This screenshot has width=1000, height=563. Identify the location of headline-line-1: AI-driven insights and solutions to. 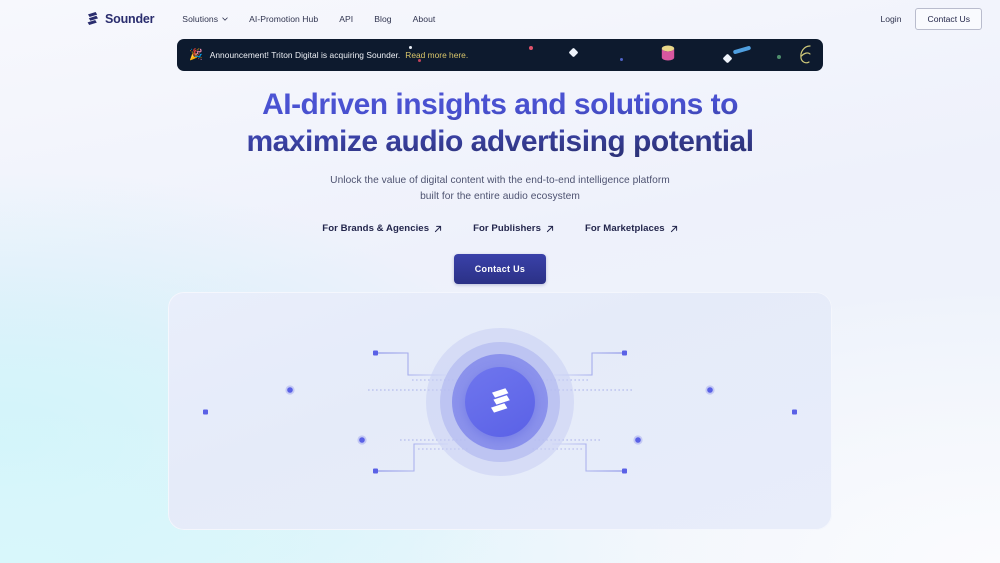
(500, 104).